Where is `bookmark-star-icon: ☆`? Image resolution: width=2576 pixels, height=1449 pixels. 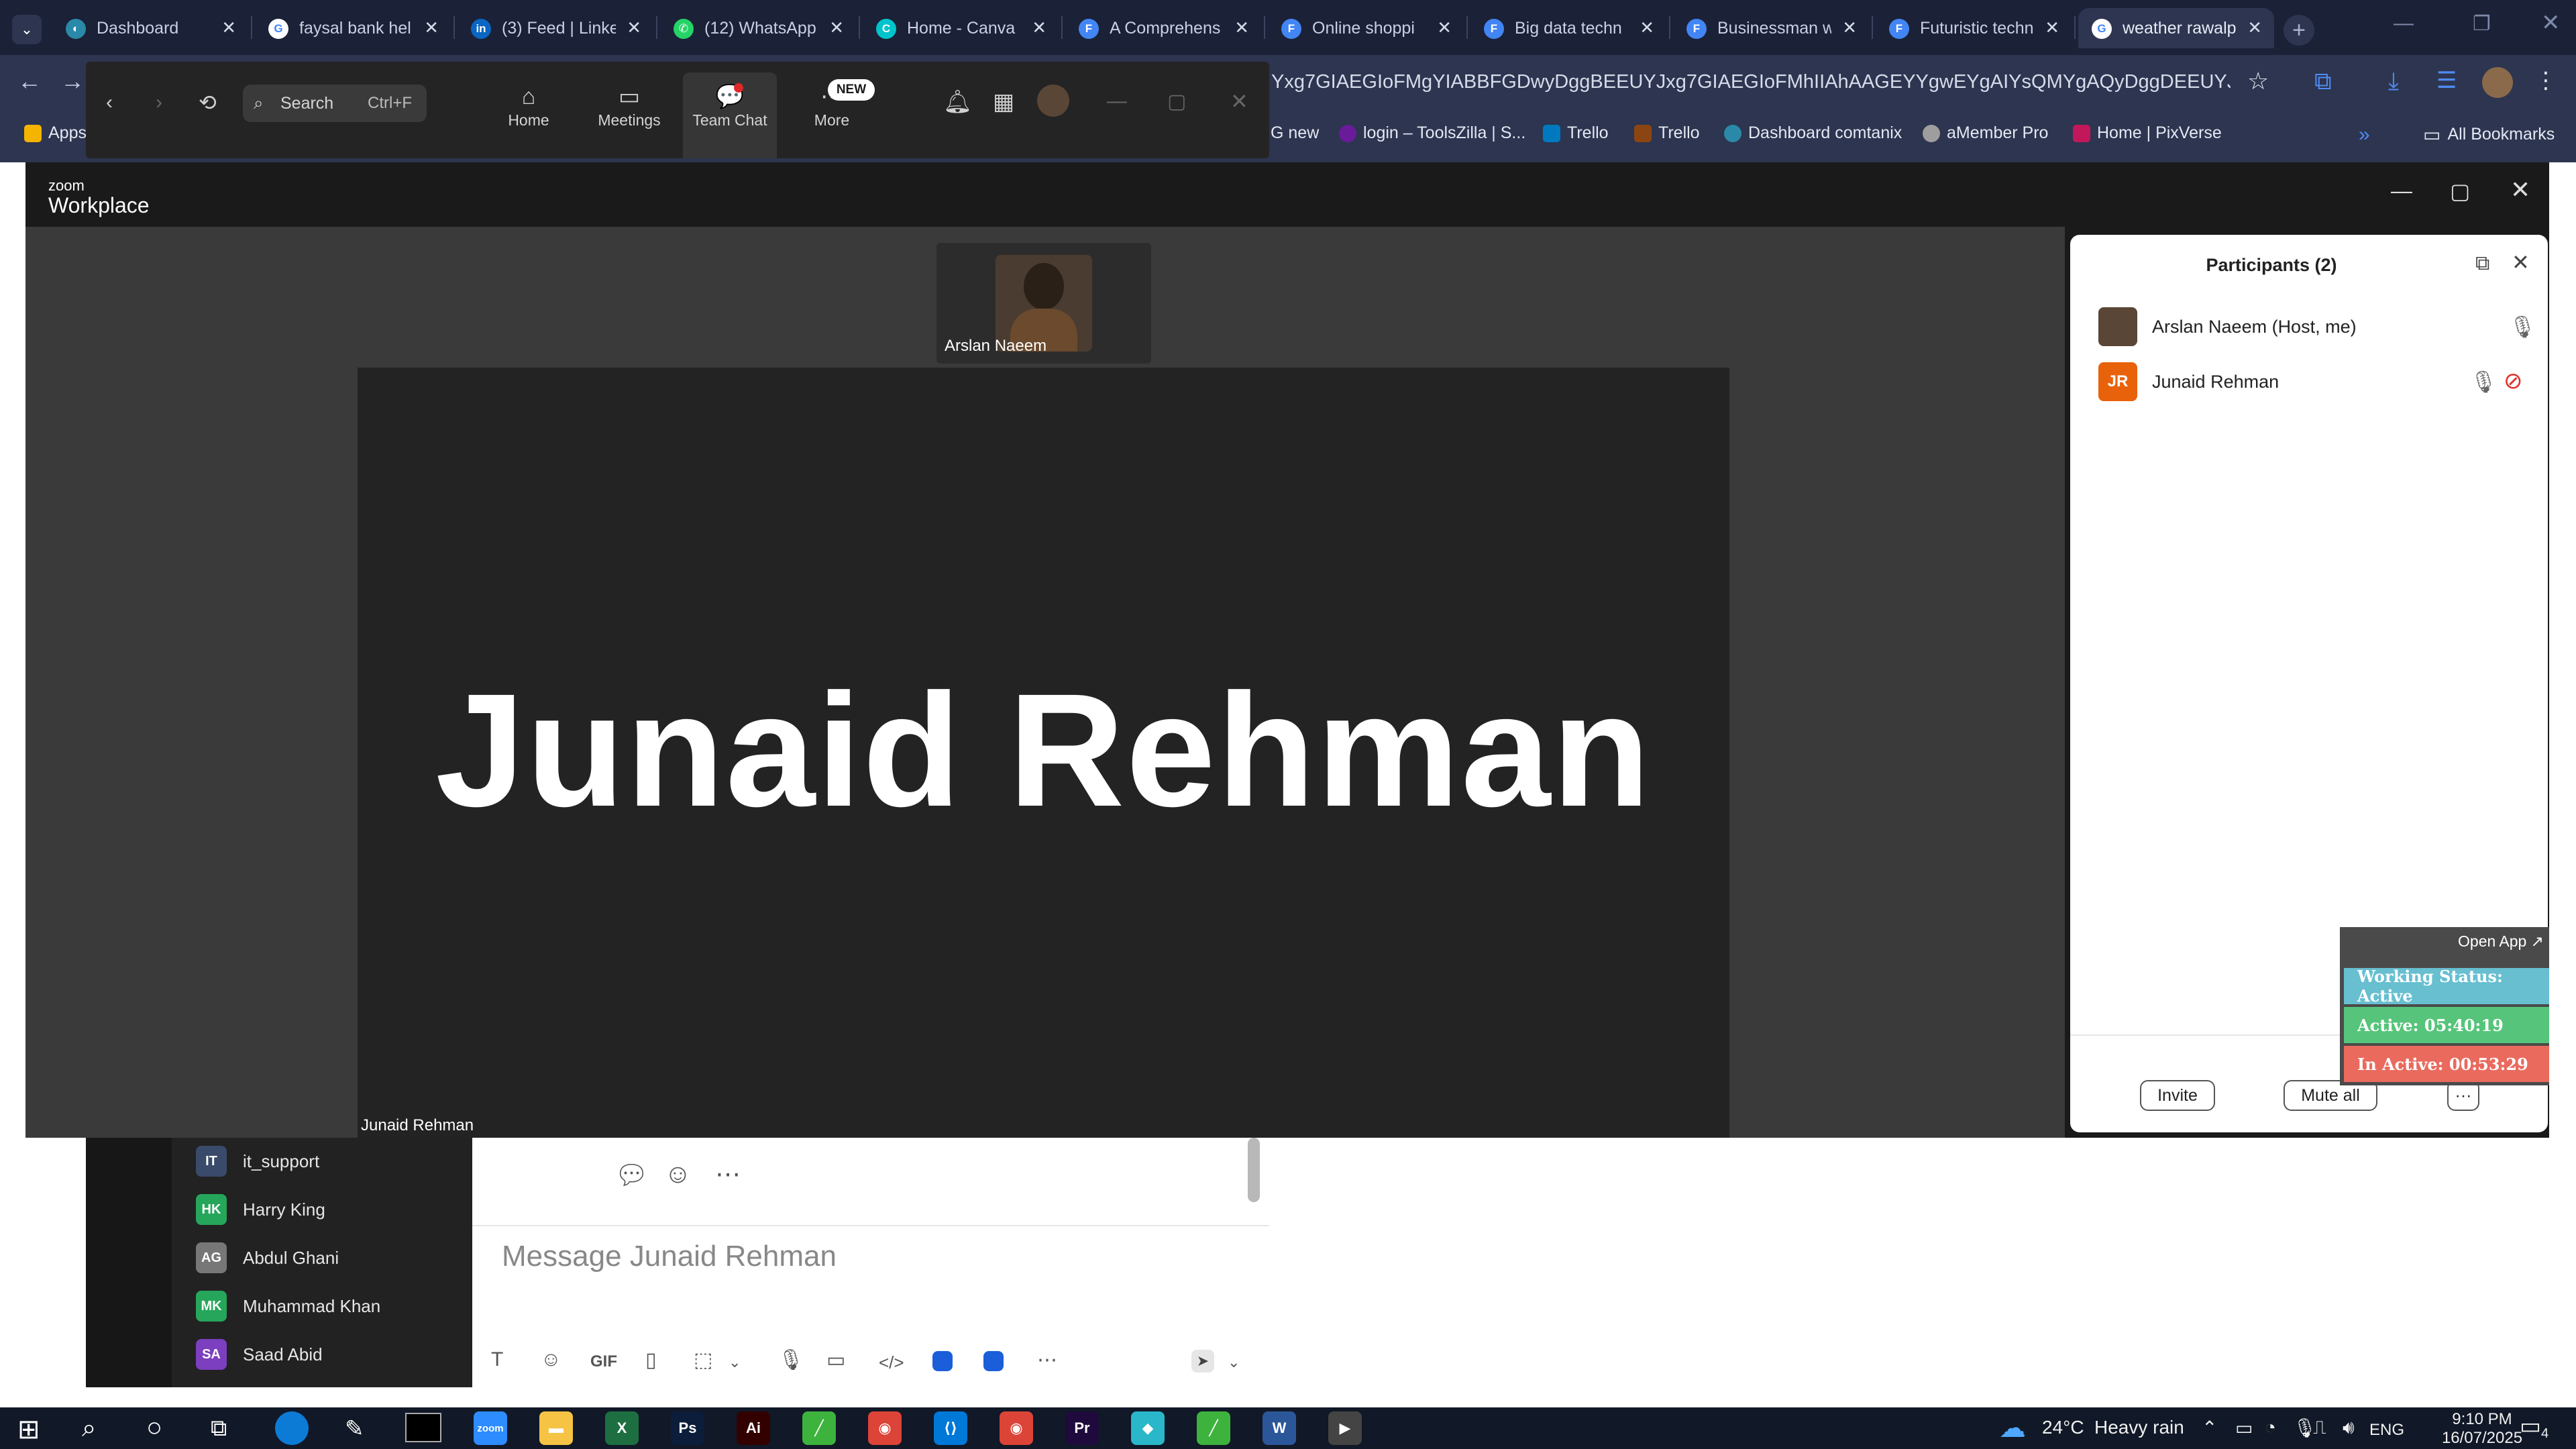
bookmark-star-icon: ☆ is located at coordinates (2258, 81).